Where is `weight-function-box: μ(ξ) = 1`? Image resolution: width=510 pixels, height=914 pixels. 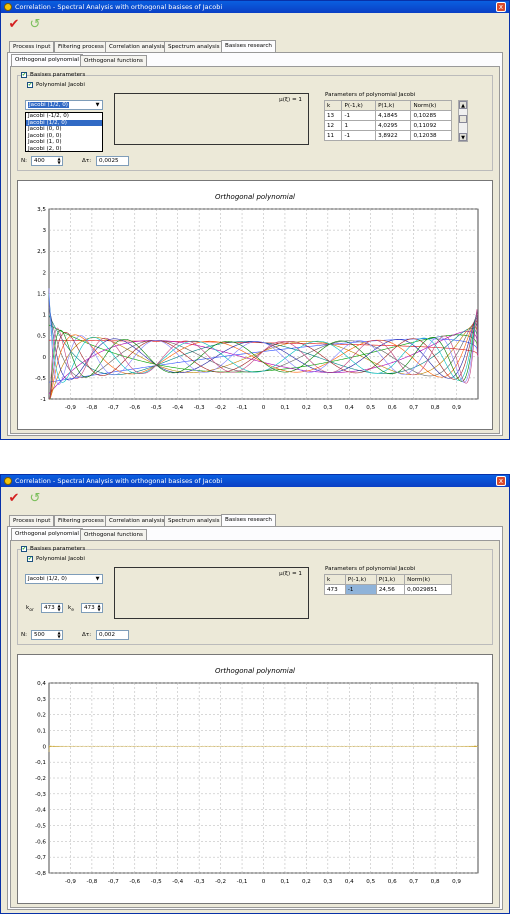 weight-function-box: μ(ξ) = 1 is located at coordinates (211, 119).